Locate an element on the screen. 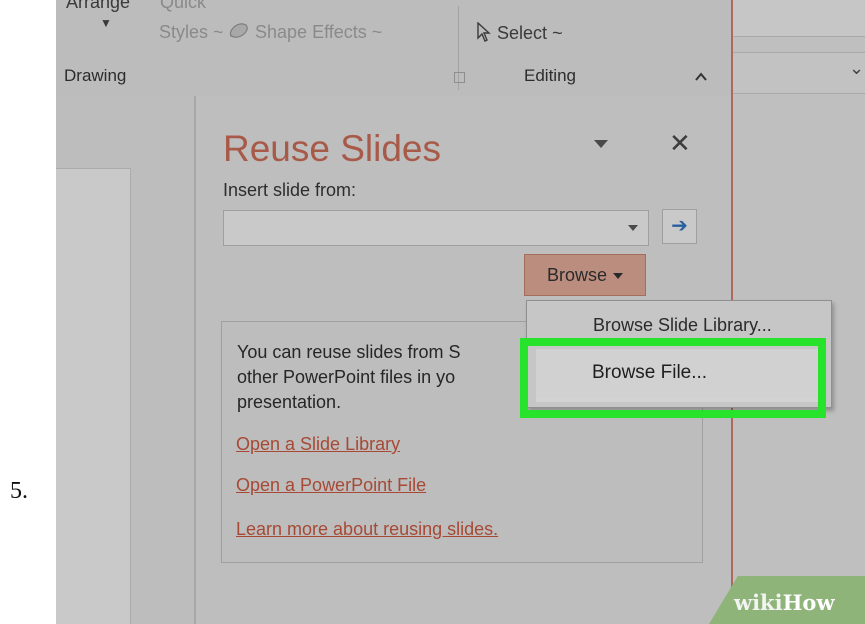  pane-title: Reuse Slides is located at coordinates (332, 148).